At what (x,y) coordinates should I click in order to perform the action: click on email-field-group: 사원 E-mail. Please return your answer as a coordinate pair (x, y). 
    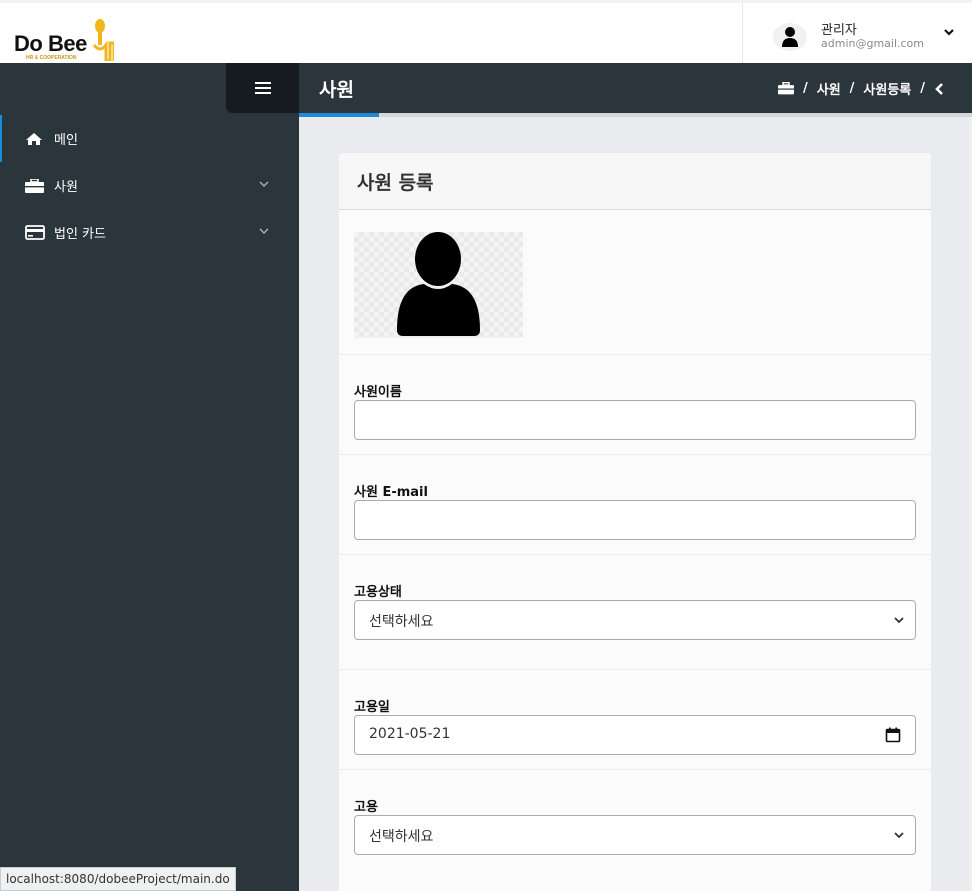
    Looking at the image, I should click on (635, 505).